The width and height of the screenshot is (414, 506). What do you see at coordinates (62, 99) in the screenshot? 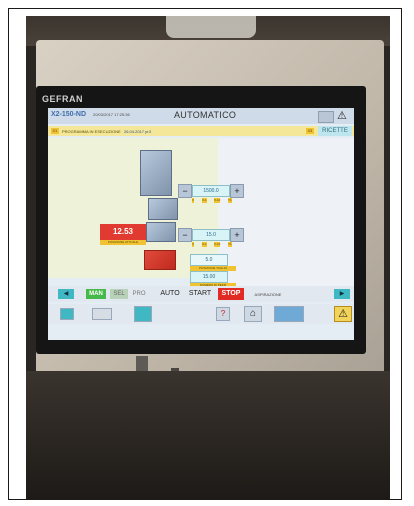
I see `brand-label: GEFRAN` at bounding box center [62, 99].